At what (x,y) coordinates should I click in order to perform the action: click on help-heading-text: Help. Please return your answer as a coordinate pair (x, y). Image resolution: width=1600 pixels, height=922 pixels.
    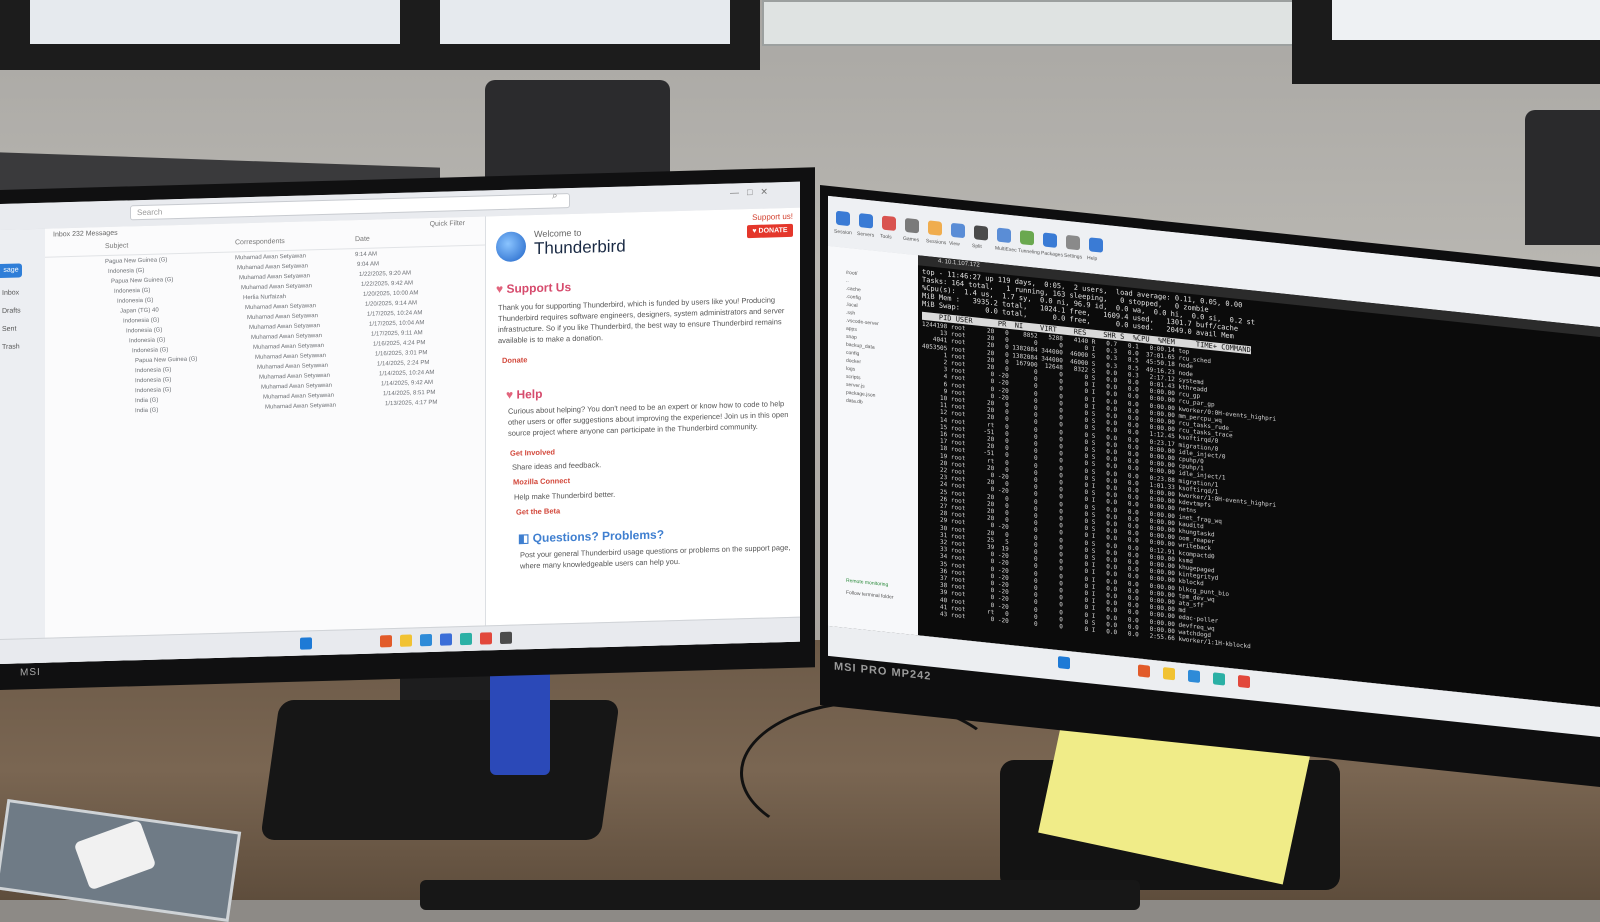
    Looking at the image, I should click on (529, 394).